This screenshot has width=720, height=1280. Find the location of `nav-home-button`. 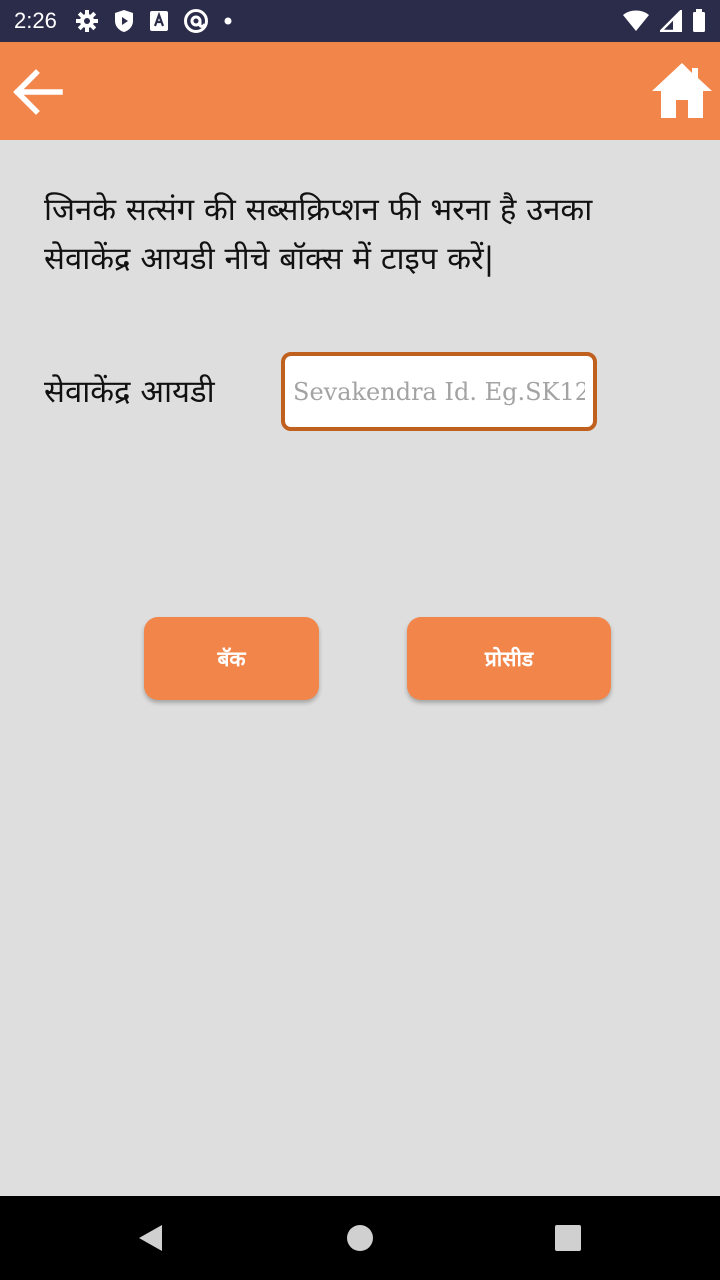

nav-home-button is located at coordinates (360, 1238).